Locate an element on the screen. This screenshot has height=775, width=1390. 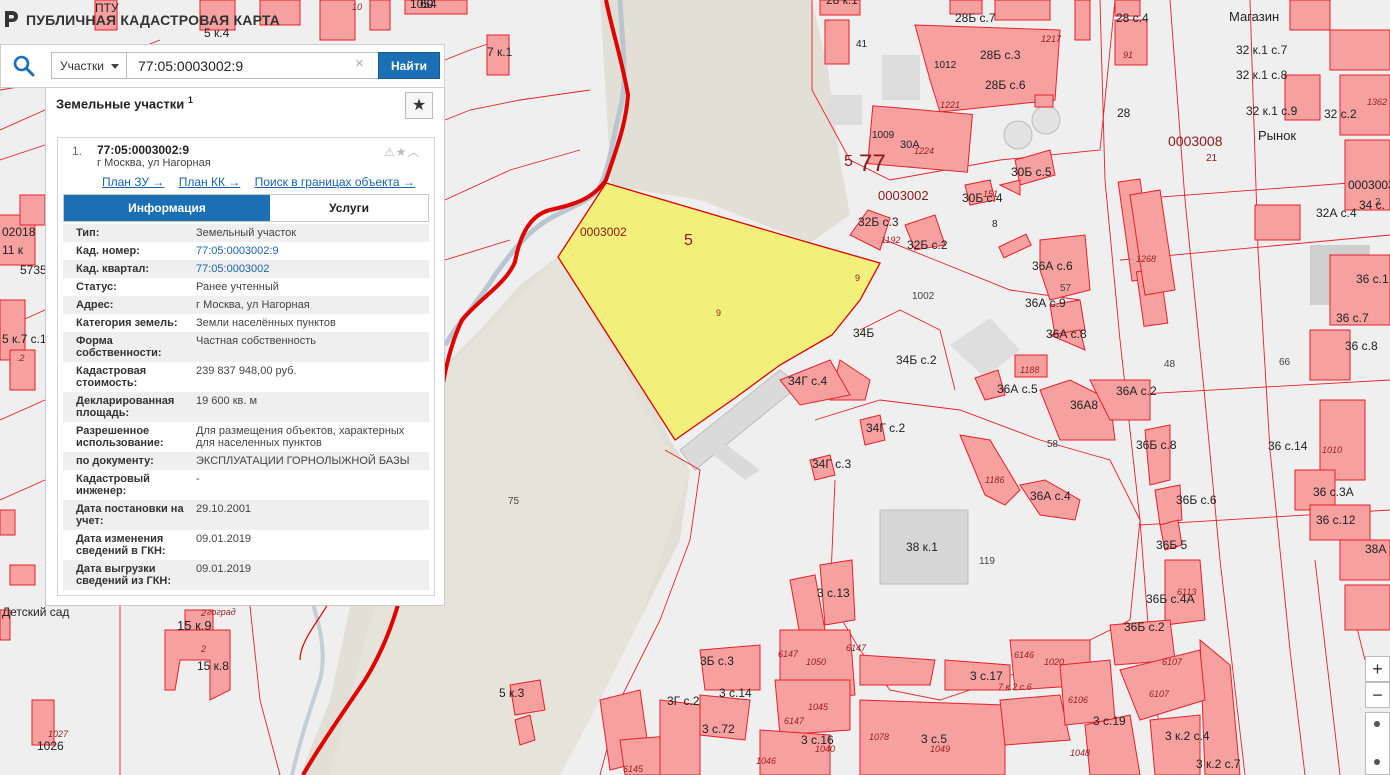
app-title: ПУБЛИЧНАЯ КАДАСТРОВАЯ КАРТА is located at coordinates (153, 20).